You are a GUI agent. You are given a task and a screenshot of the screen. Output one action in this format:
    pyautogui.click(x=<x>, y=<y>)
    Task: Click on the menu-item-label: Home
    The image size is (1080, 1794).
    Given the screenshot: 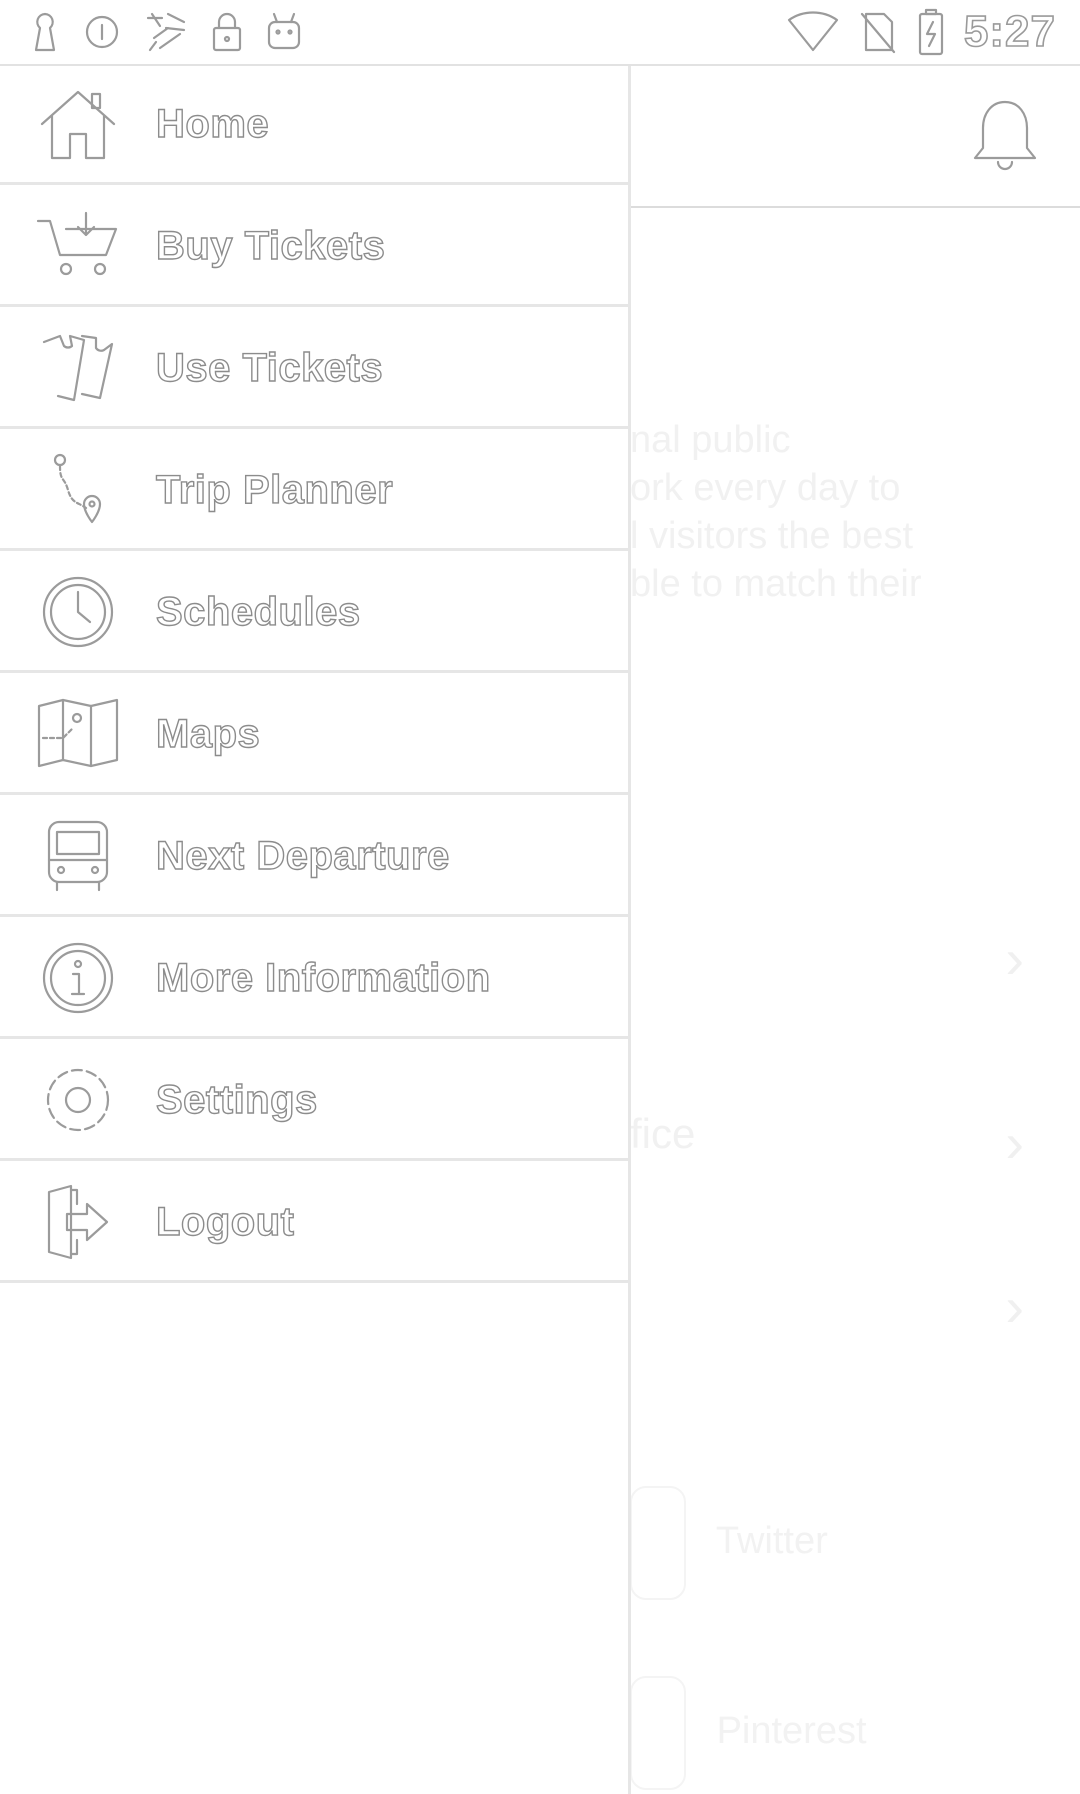 What is the action you would take?
    pyautogui.click(x=212, y=123)
    